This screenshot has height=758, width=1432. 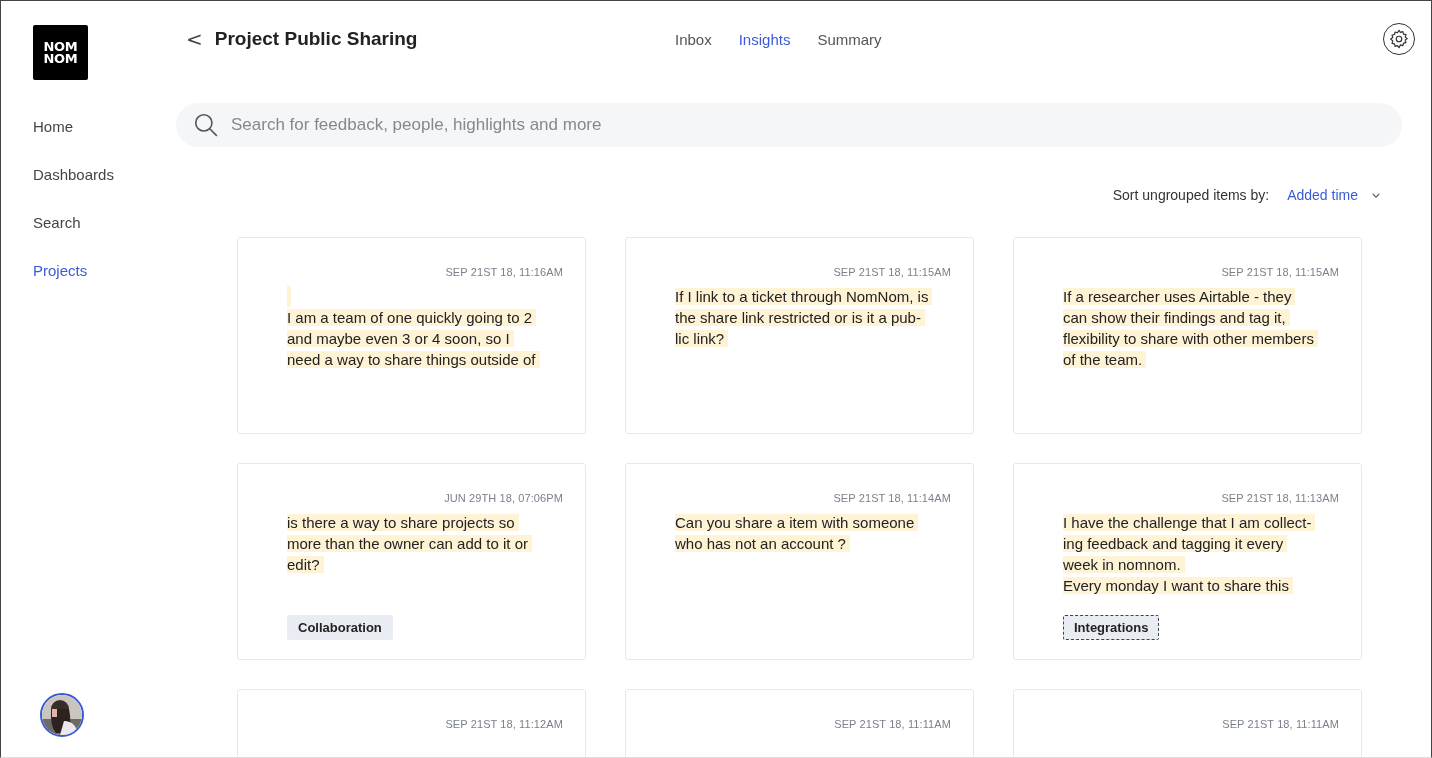 I want to click on highlighted-text: is there a way to share projects so, so click(x=403, y=522).